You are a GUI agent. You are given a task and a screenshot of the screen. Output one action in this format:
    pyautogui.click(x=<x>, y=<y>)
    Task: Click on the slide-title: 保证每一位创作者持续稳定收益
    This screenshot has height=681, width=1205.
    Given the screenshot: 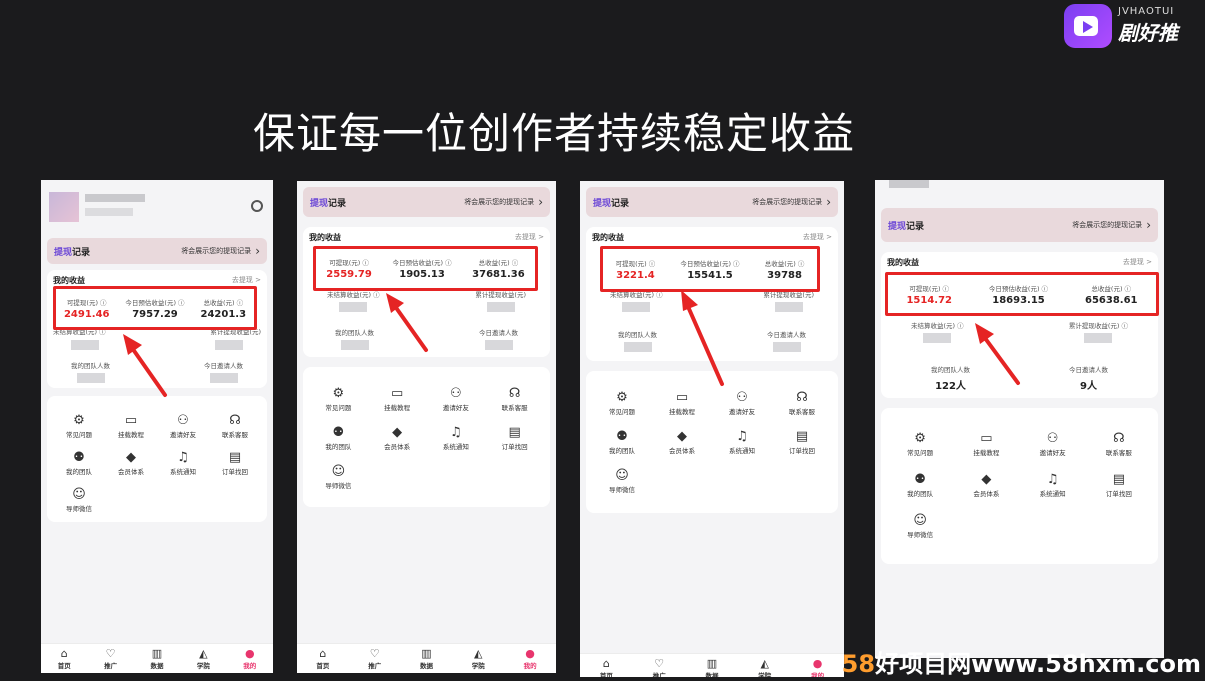 What is the action you would take?
    pyautogui.click(x=554, y=133)
    